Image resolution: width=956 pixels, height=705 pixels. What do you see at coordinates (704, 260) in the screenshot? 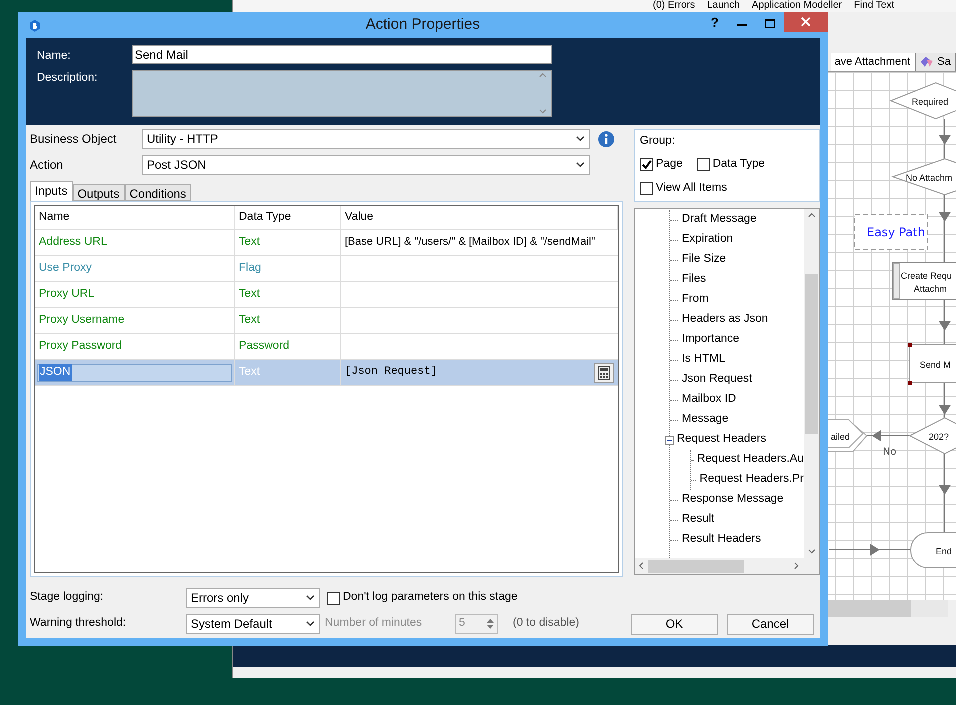
I see `tree-item: File Size` at bounding box center [704, 260].